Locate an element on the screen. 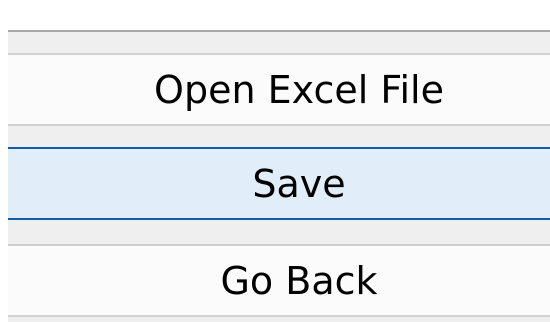 The width and height of the screenshot is (550, 322). go-back-label: Go Back is located at coordinates (299, 280).